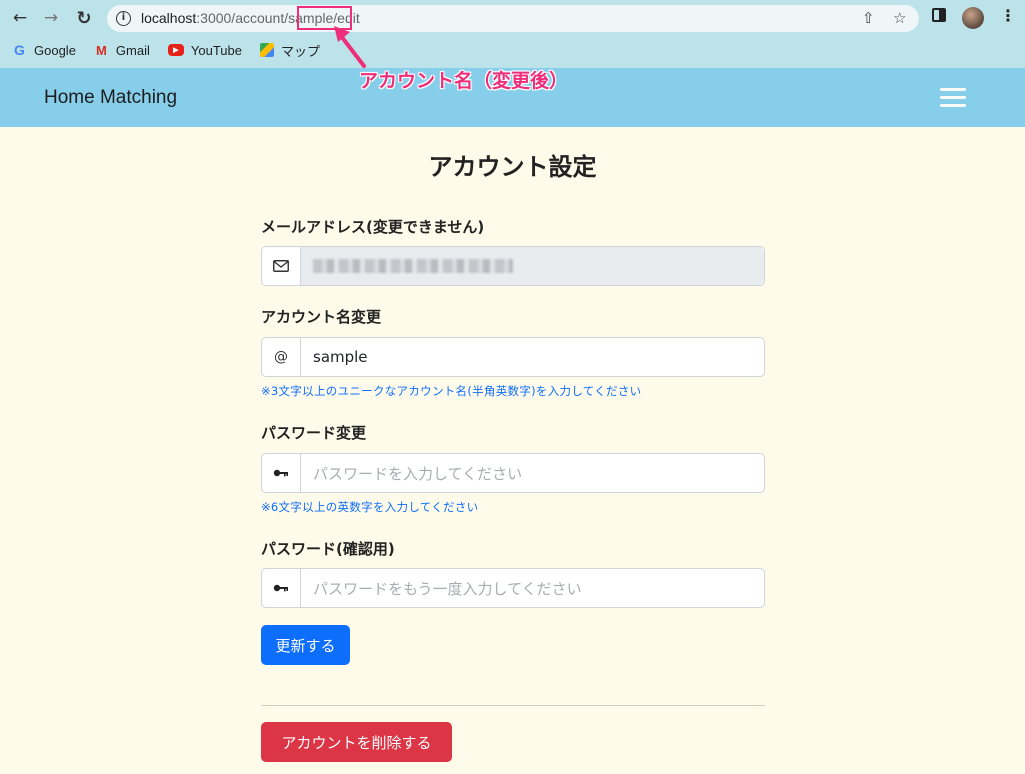 The width and height of the screenshot is (1025, 774). Describe the element at coordinates (373, 227) in the screenshot. I see `email-label: メールアドレス(変更できません)` at that location.